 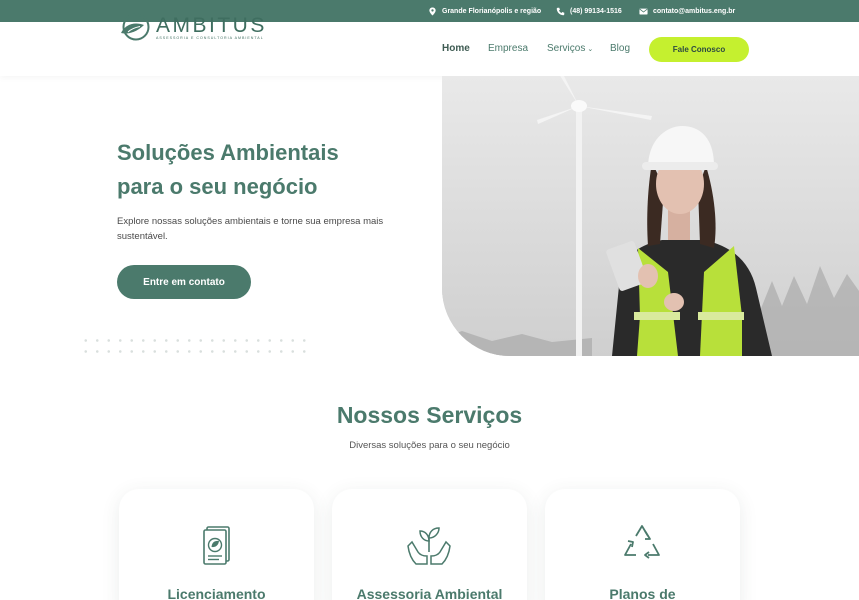 What do you see at coordinates (184, 282) in the screenshot?
I see `entre-em-contato-button: Entre em contato` at bounding box center [184, 282].